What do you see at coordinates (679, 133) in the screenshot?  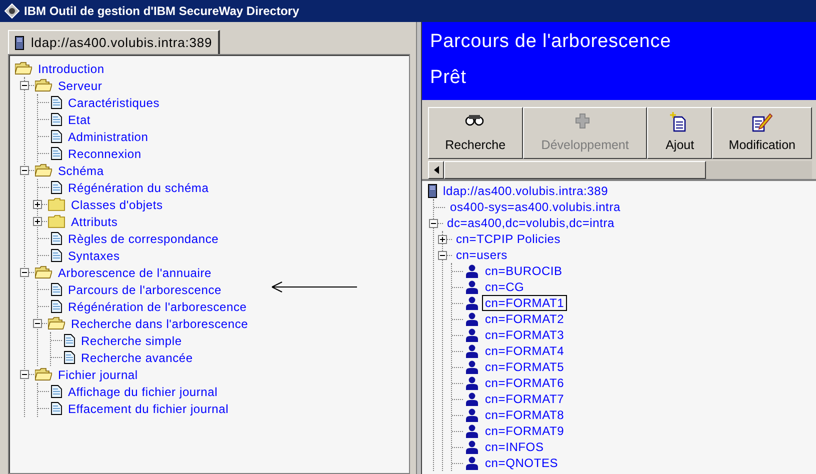 I see `toolbar-button: Ajout` at bounding box center [679, 133].